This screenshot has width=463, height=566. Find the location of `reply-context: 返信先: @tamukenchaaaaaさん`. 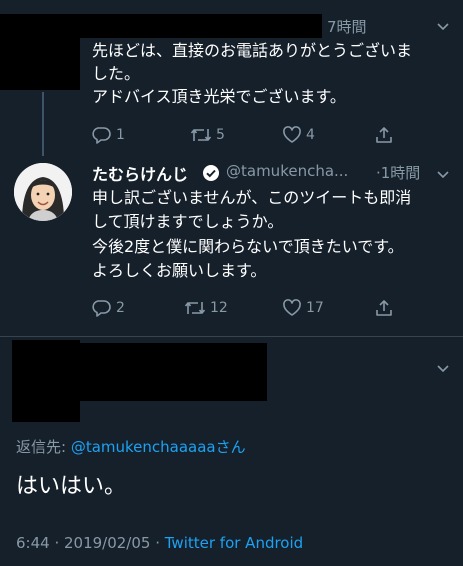

reply-context: 返信先: @tamukenchaaaaaさん is located at coordinates (131, 446).